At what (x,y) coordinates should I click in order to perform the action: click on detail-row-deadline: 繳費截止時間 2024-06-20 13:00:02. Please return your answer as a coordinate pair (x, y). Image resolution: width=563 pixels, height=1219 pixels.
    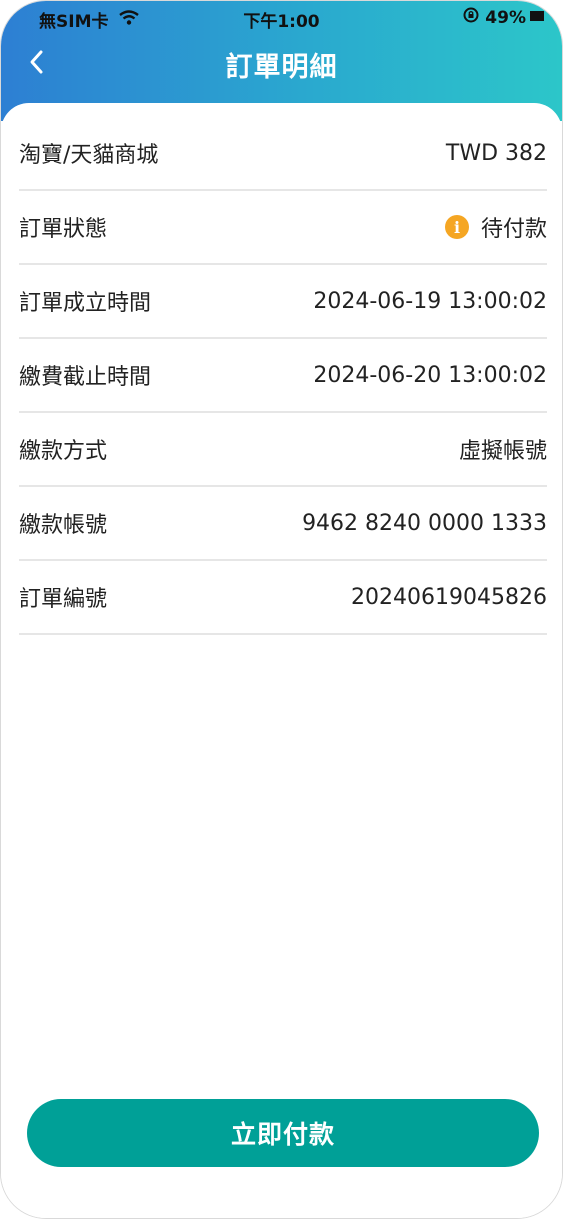
    Looking at the image, I should click on (283, 376).